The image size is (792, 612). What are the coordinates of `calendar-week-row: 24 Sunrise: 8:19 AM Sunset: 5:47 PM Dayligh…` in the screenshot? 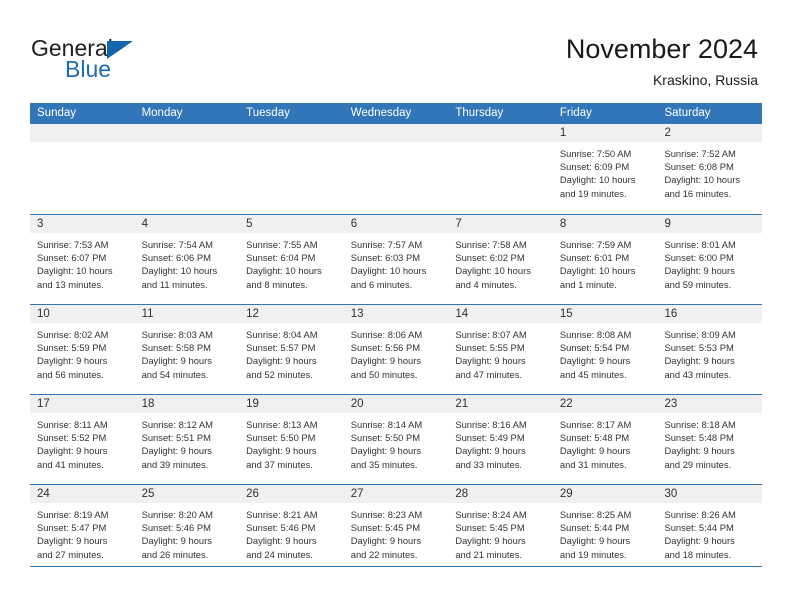 It's located at (396, 529).